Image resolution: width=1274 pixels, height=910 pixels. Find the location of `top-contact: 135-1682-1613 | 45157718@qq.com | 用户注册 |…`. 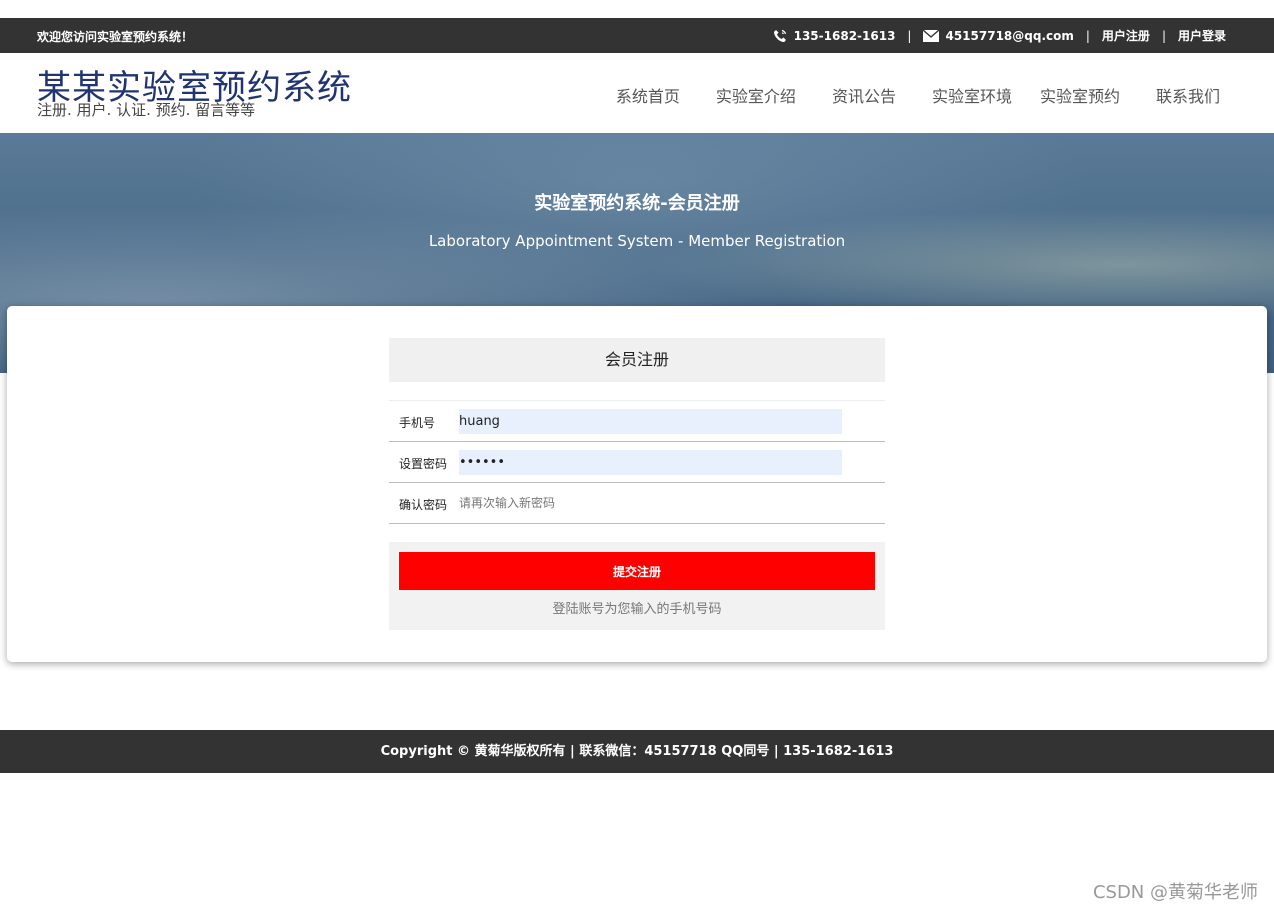

top-contact: 135-1682-1613 | 45157718@qq.com | 用户注册 |… is located at coordinates (999, 35).